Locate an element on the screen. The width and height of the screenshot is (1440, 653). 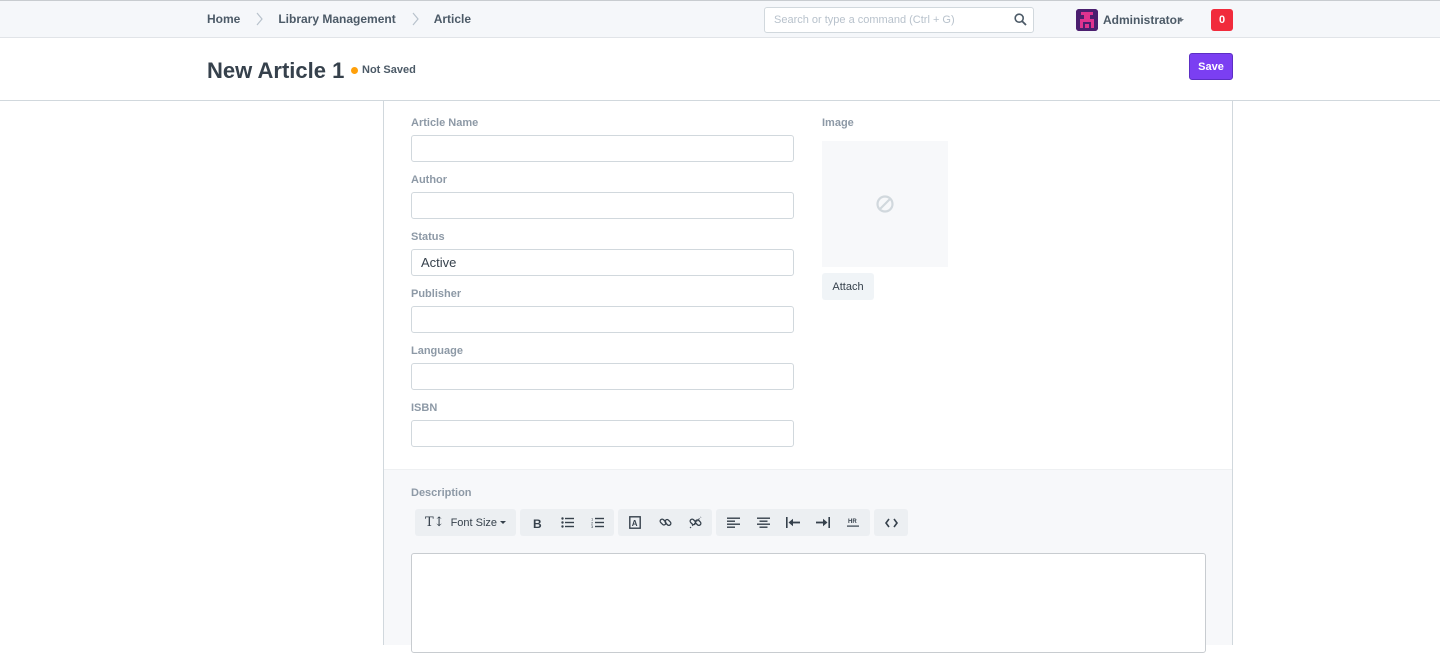
align-left-icon is located at coordinates (733, 522).